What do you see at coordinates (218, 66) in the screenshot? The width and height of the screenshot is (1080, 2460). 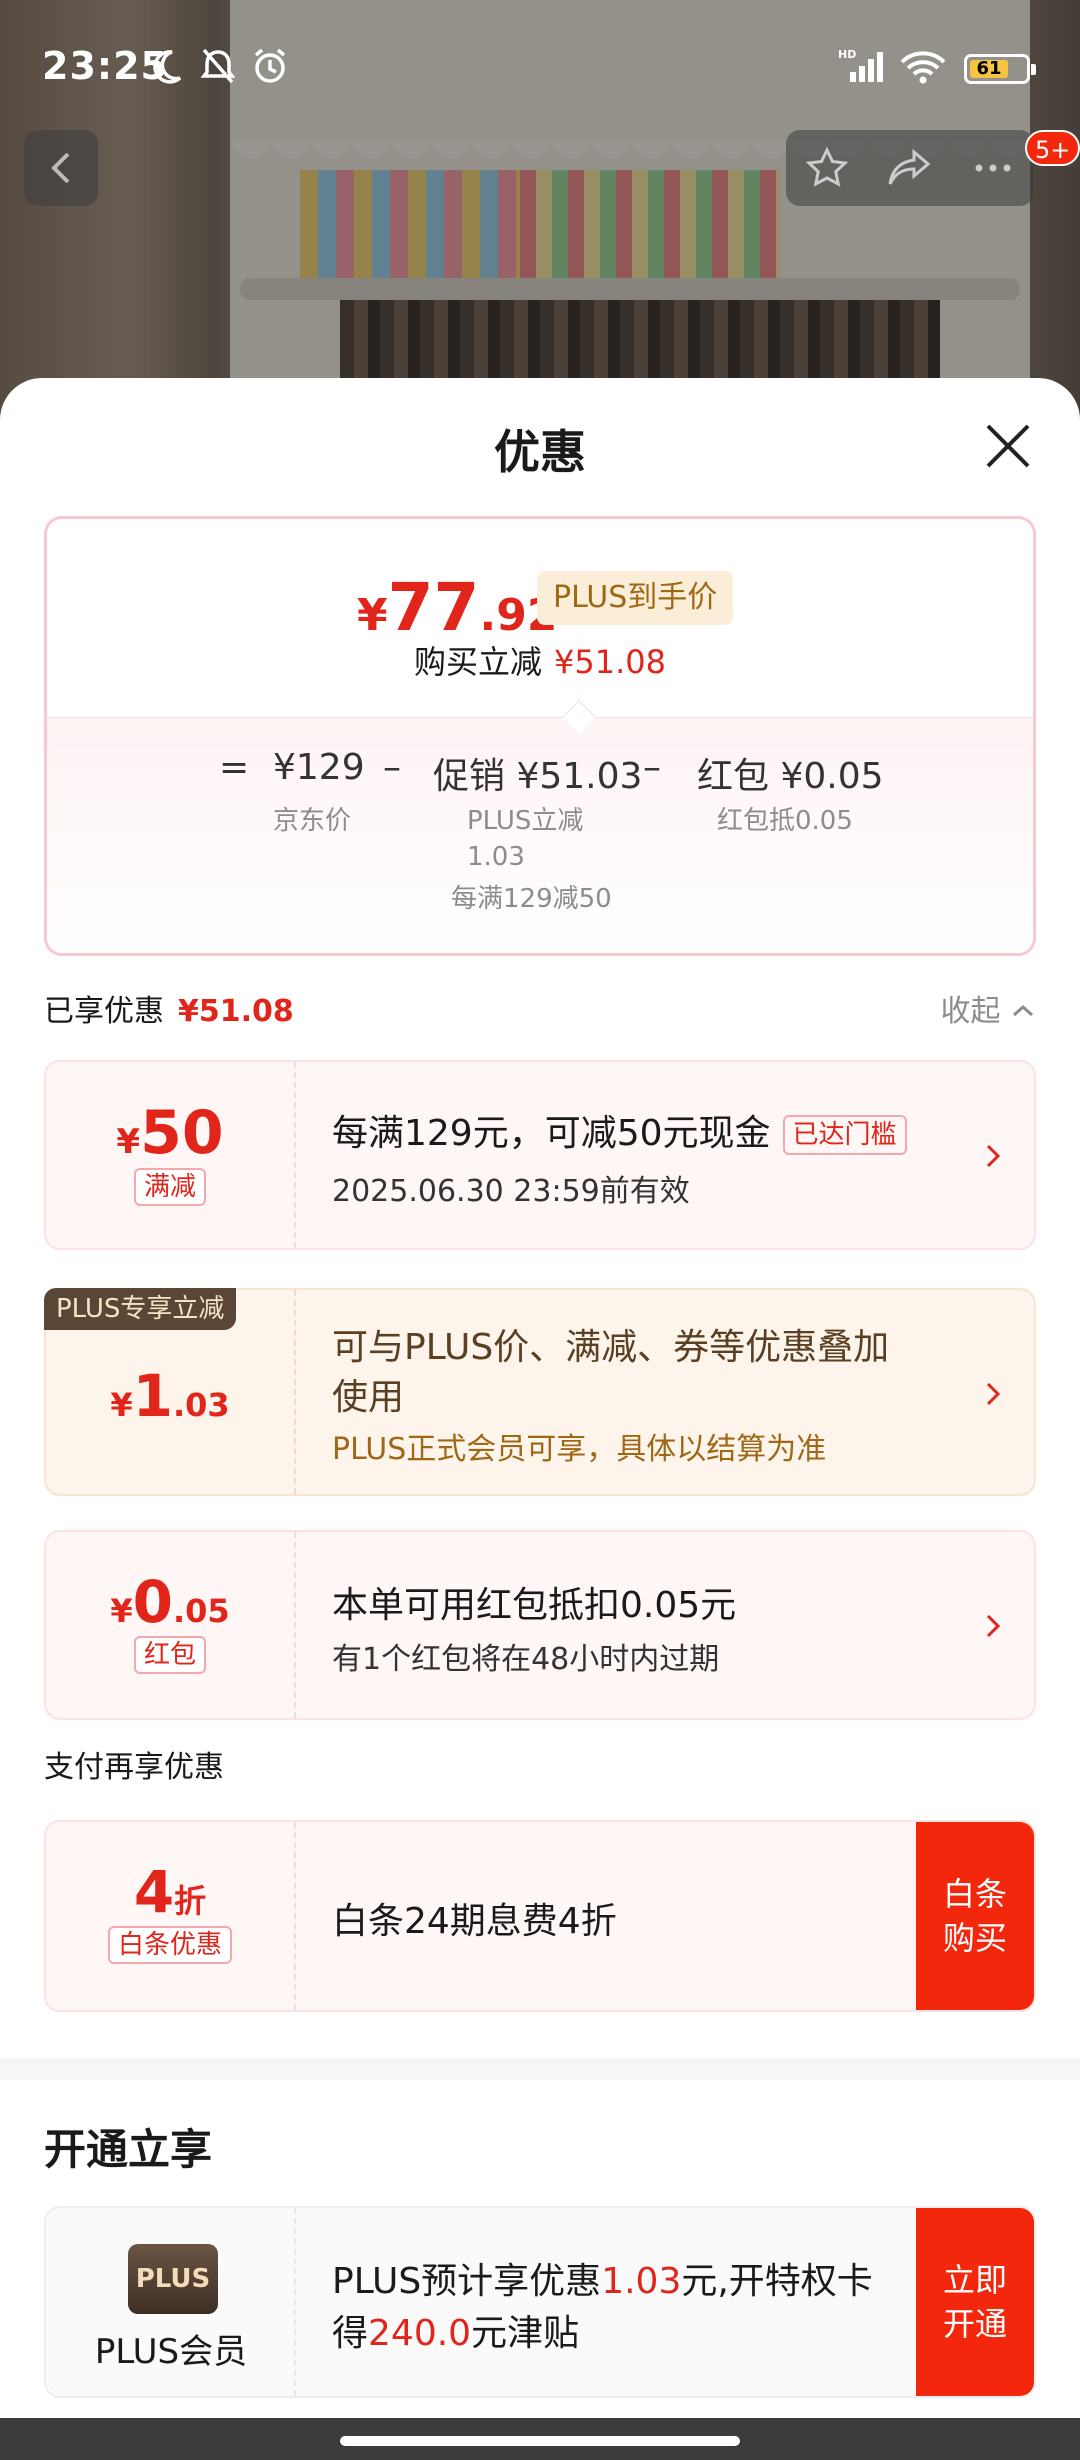 I see `bell-muted-icon` at bounding box center [218, 66].